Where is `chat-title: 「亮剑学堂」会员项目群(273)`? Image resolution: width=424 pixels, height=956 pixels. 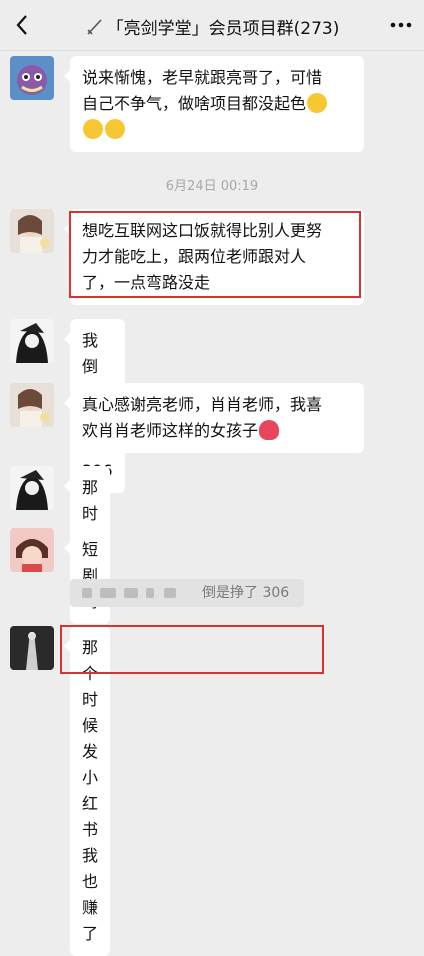 chat-title: 「亮剑学堂」会员项目群(273) is located at coordinates (212, 26).